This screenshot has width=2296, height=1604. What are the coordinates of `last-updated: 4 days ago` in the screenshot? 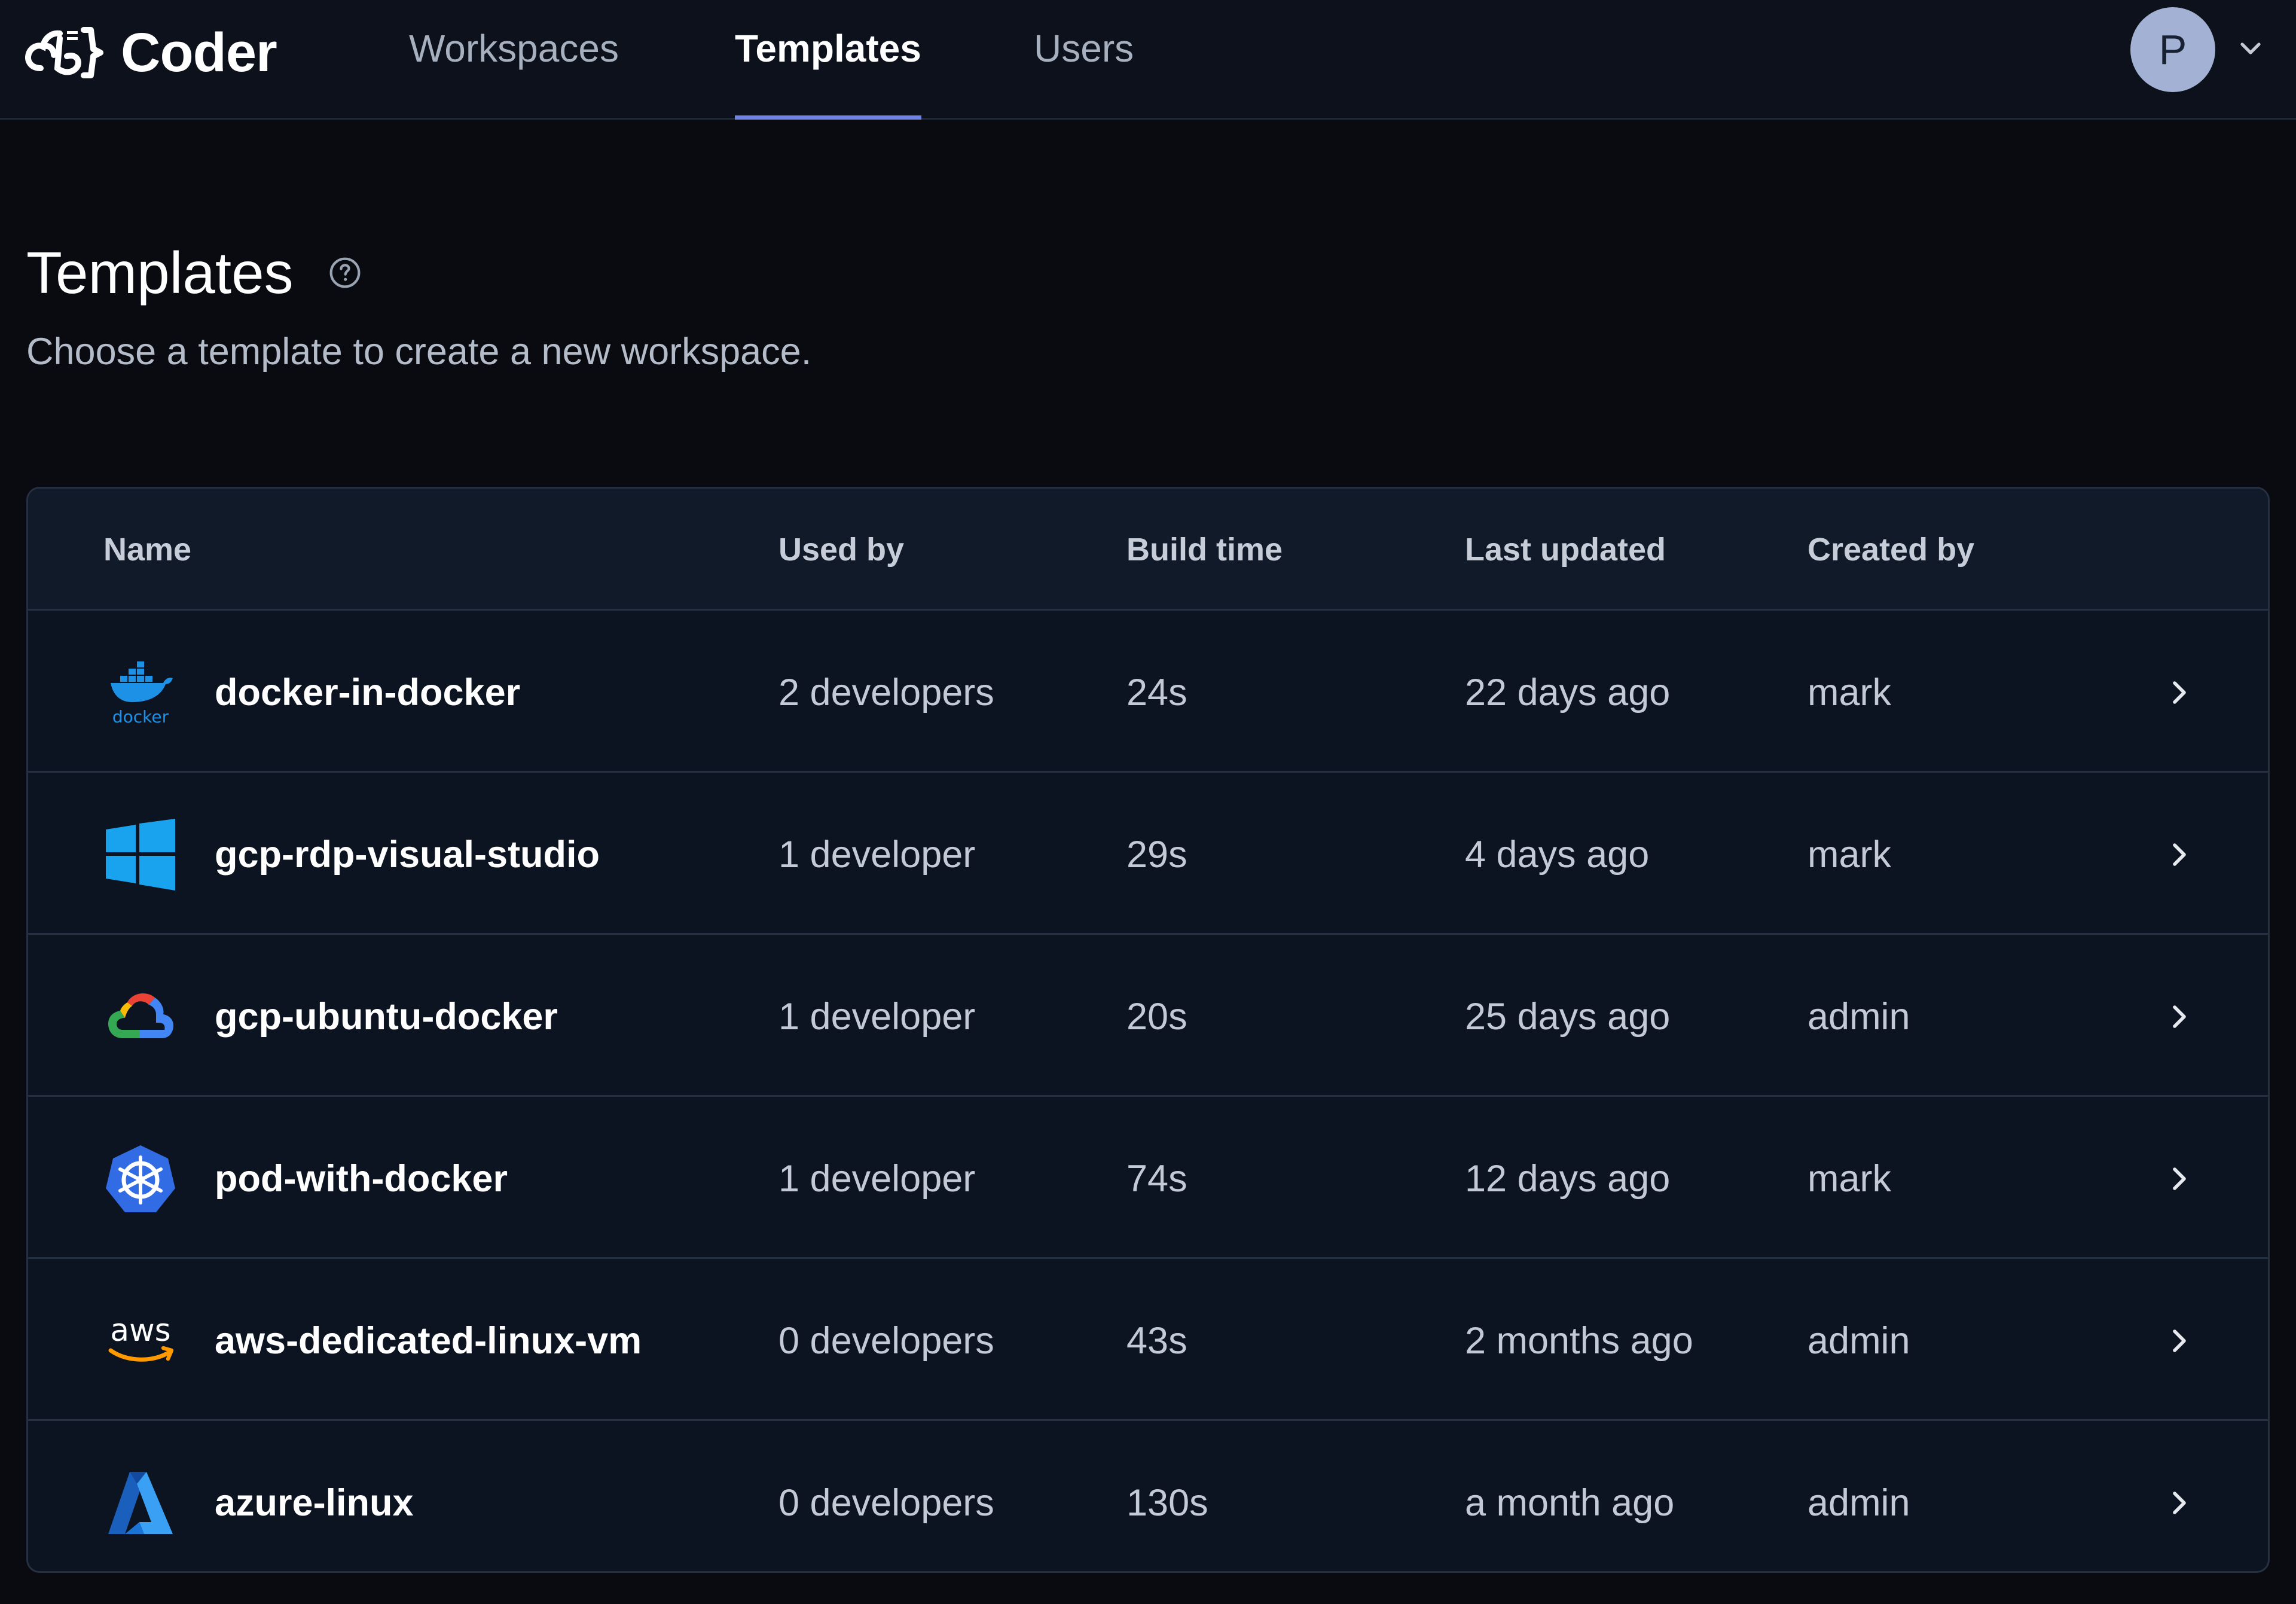 It's located at (1557, 855).